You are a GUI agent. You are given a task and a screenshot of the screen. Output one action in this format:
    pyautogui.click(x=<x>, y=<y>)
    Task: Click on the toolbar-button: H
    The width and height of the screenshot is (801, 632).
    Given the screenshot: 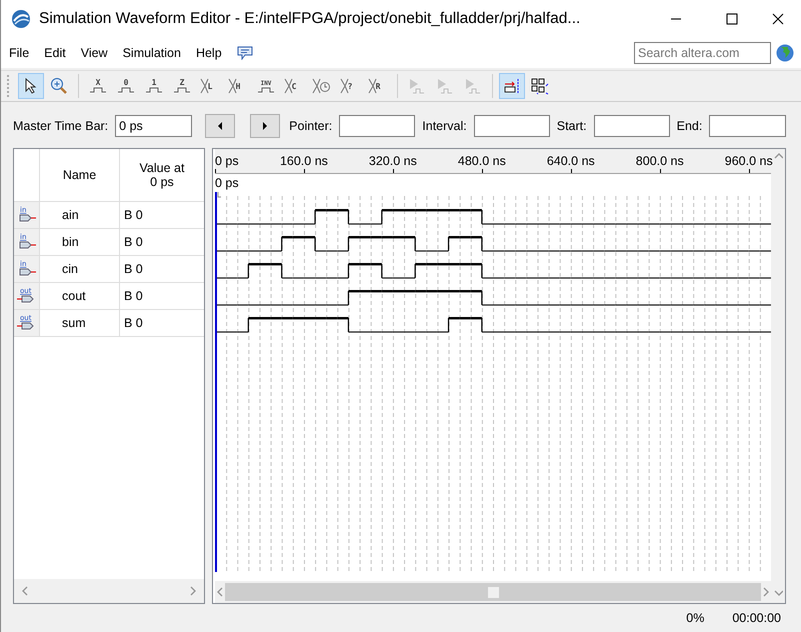 What is the action you would take?
    pyautogui.click(x=238, y=86)
    